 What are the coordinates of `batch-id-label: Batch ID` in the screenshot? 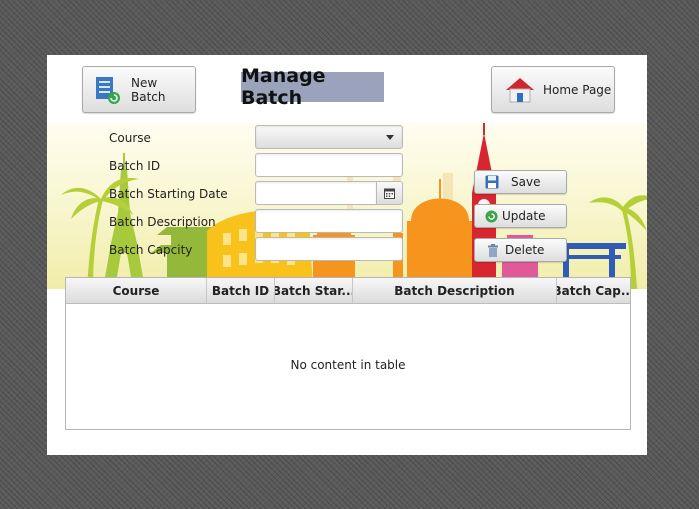 It's located at (135, 166).